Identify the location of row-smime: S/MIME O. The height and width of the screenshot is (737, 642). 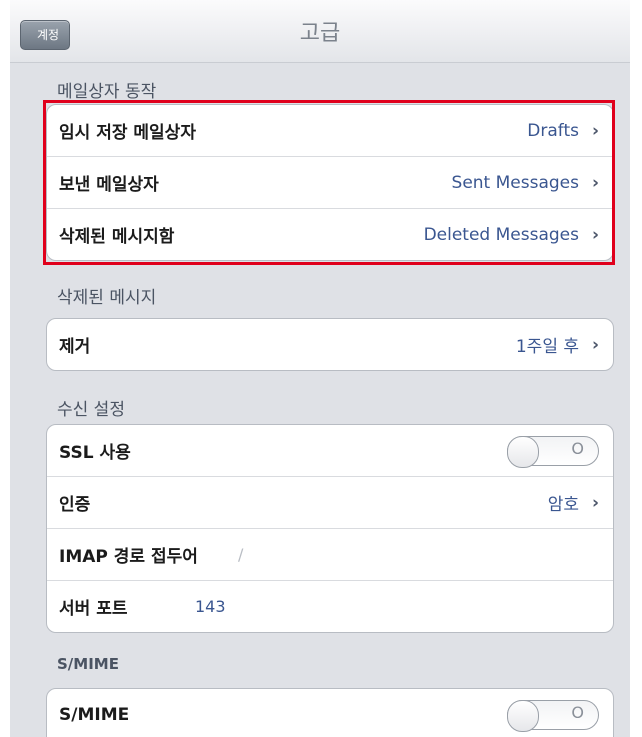
(330, 713).